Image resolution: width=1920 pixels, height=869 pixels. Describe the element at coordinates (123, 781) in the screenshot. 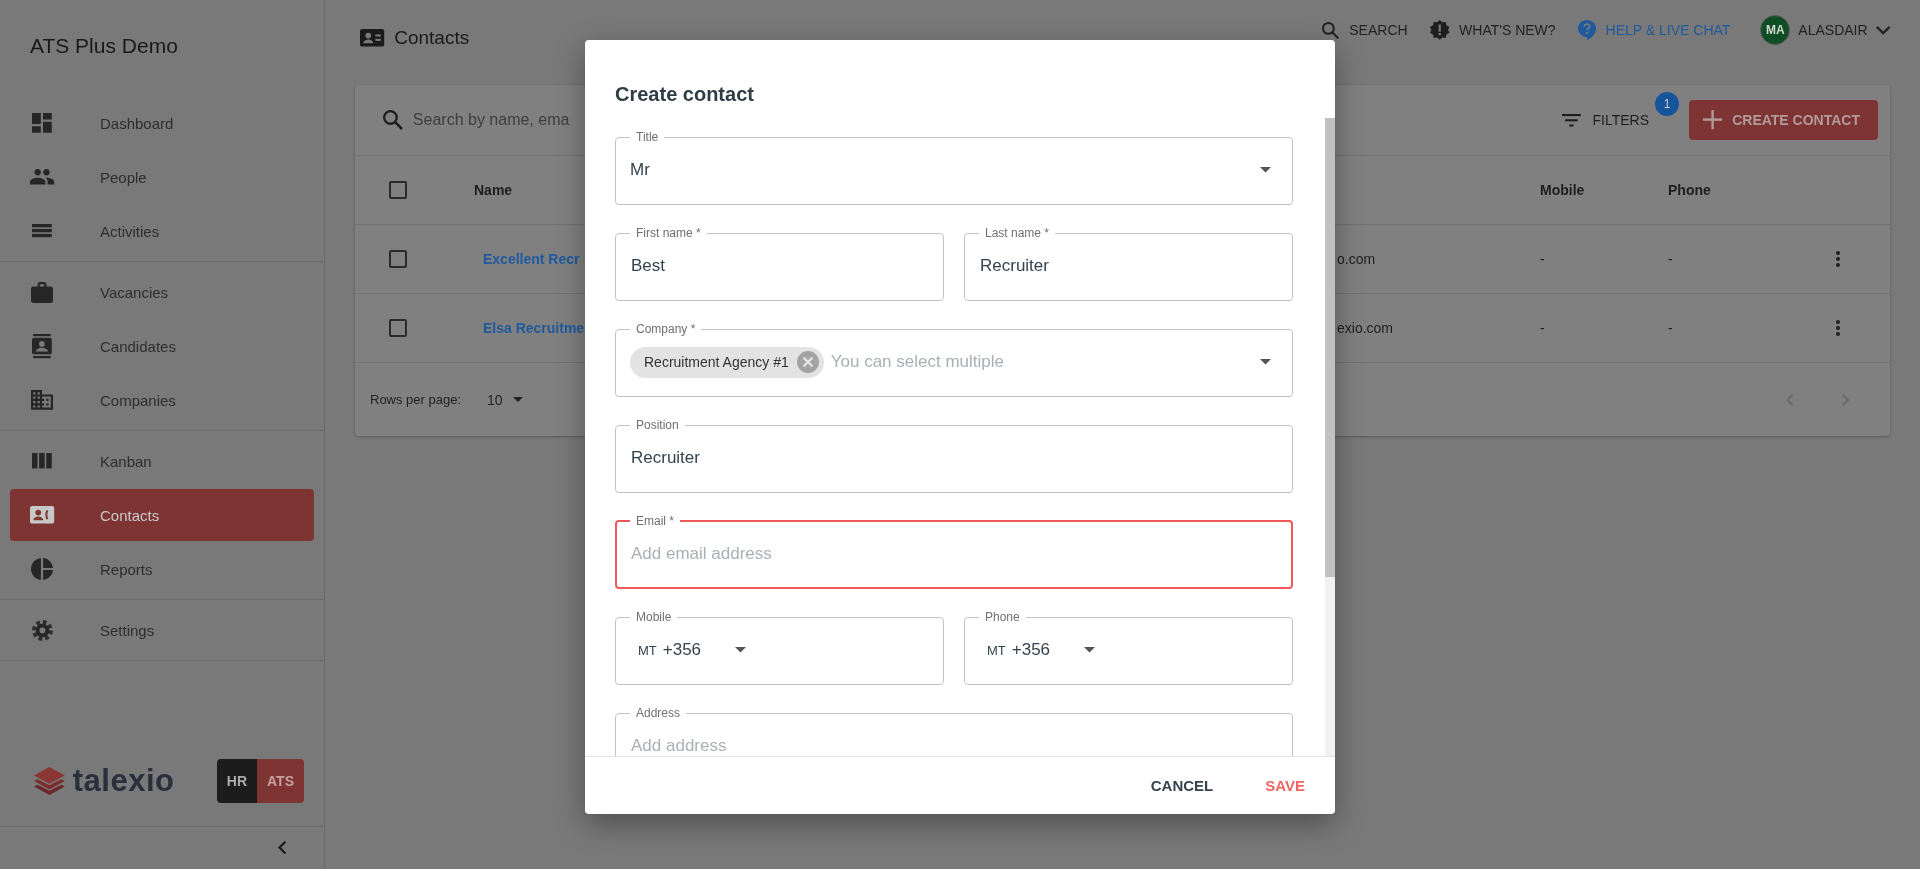

I see `logo-text: talexio` at that location.